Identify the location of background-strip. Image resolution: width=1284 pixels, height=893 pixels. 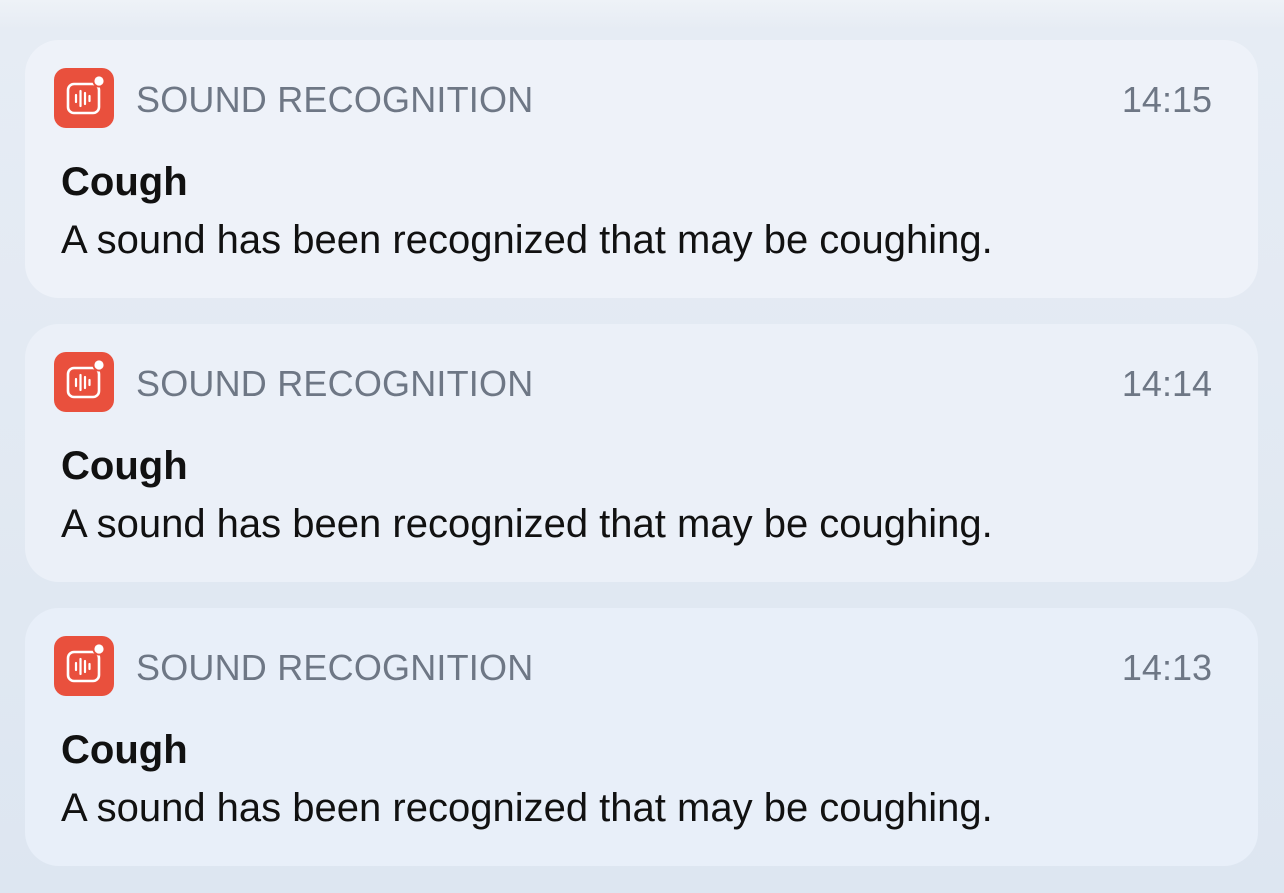
(642, 15).